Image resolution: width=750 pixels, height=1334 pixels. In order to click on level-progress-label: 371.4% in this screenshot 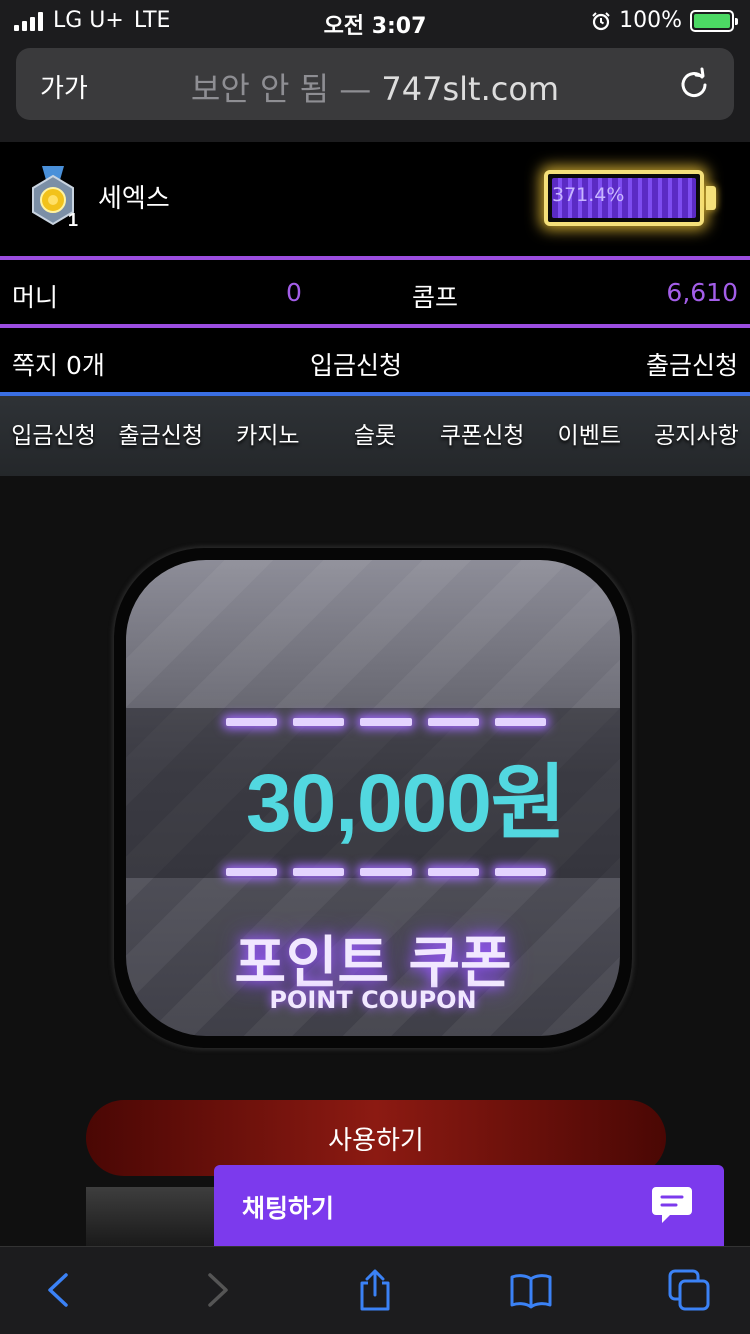, I will do `click(588, 195)`.